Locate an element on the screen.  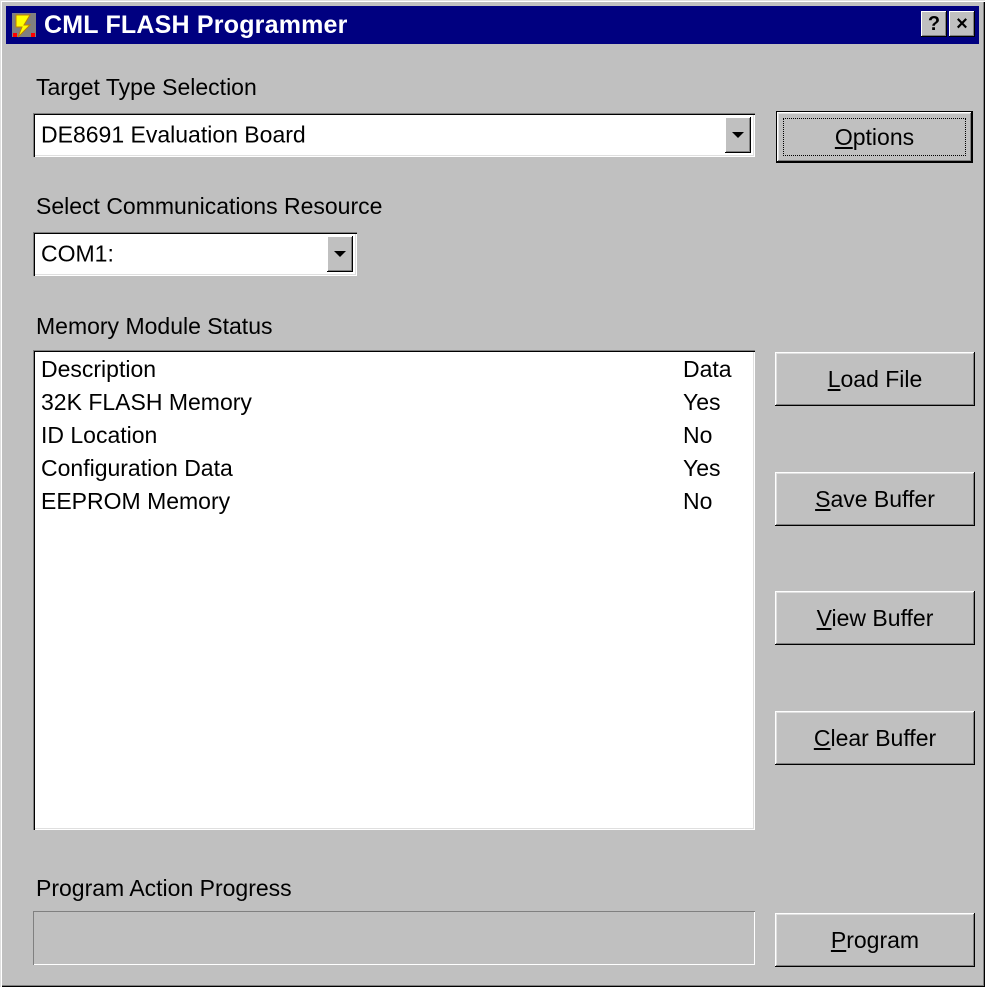
view-buffer-label: View Buffer is located at coordinates (875, 617).